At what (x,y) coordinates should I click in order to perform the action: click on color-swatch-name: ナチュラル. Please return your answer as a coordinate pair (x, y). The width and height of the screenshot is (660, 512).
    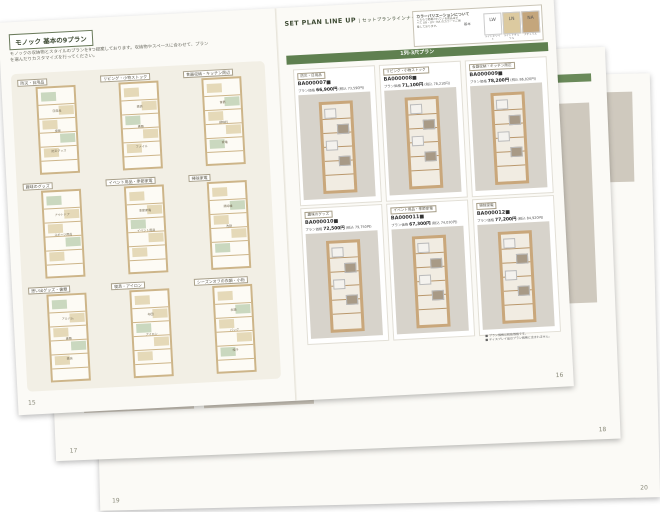
    Looking at the image, I should click on (530, 34).